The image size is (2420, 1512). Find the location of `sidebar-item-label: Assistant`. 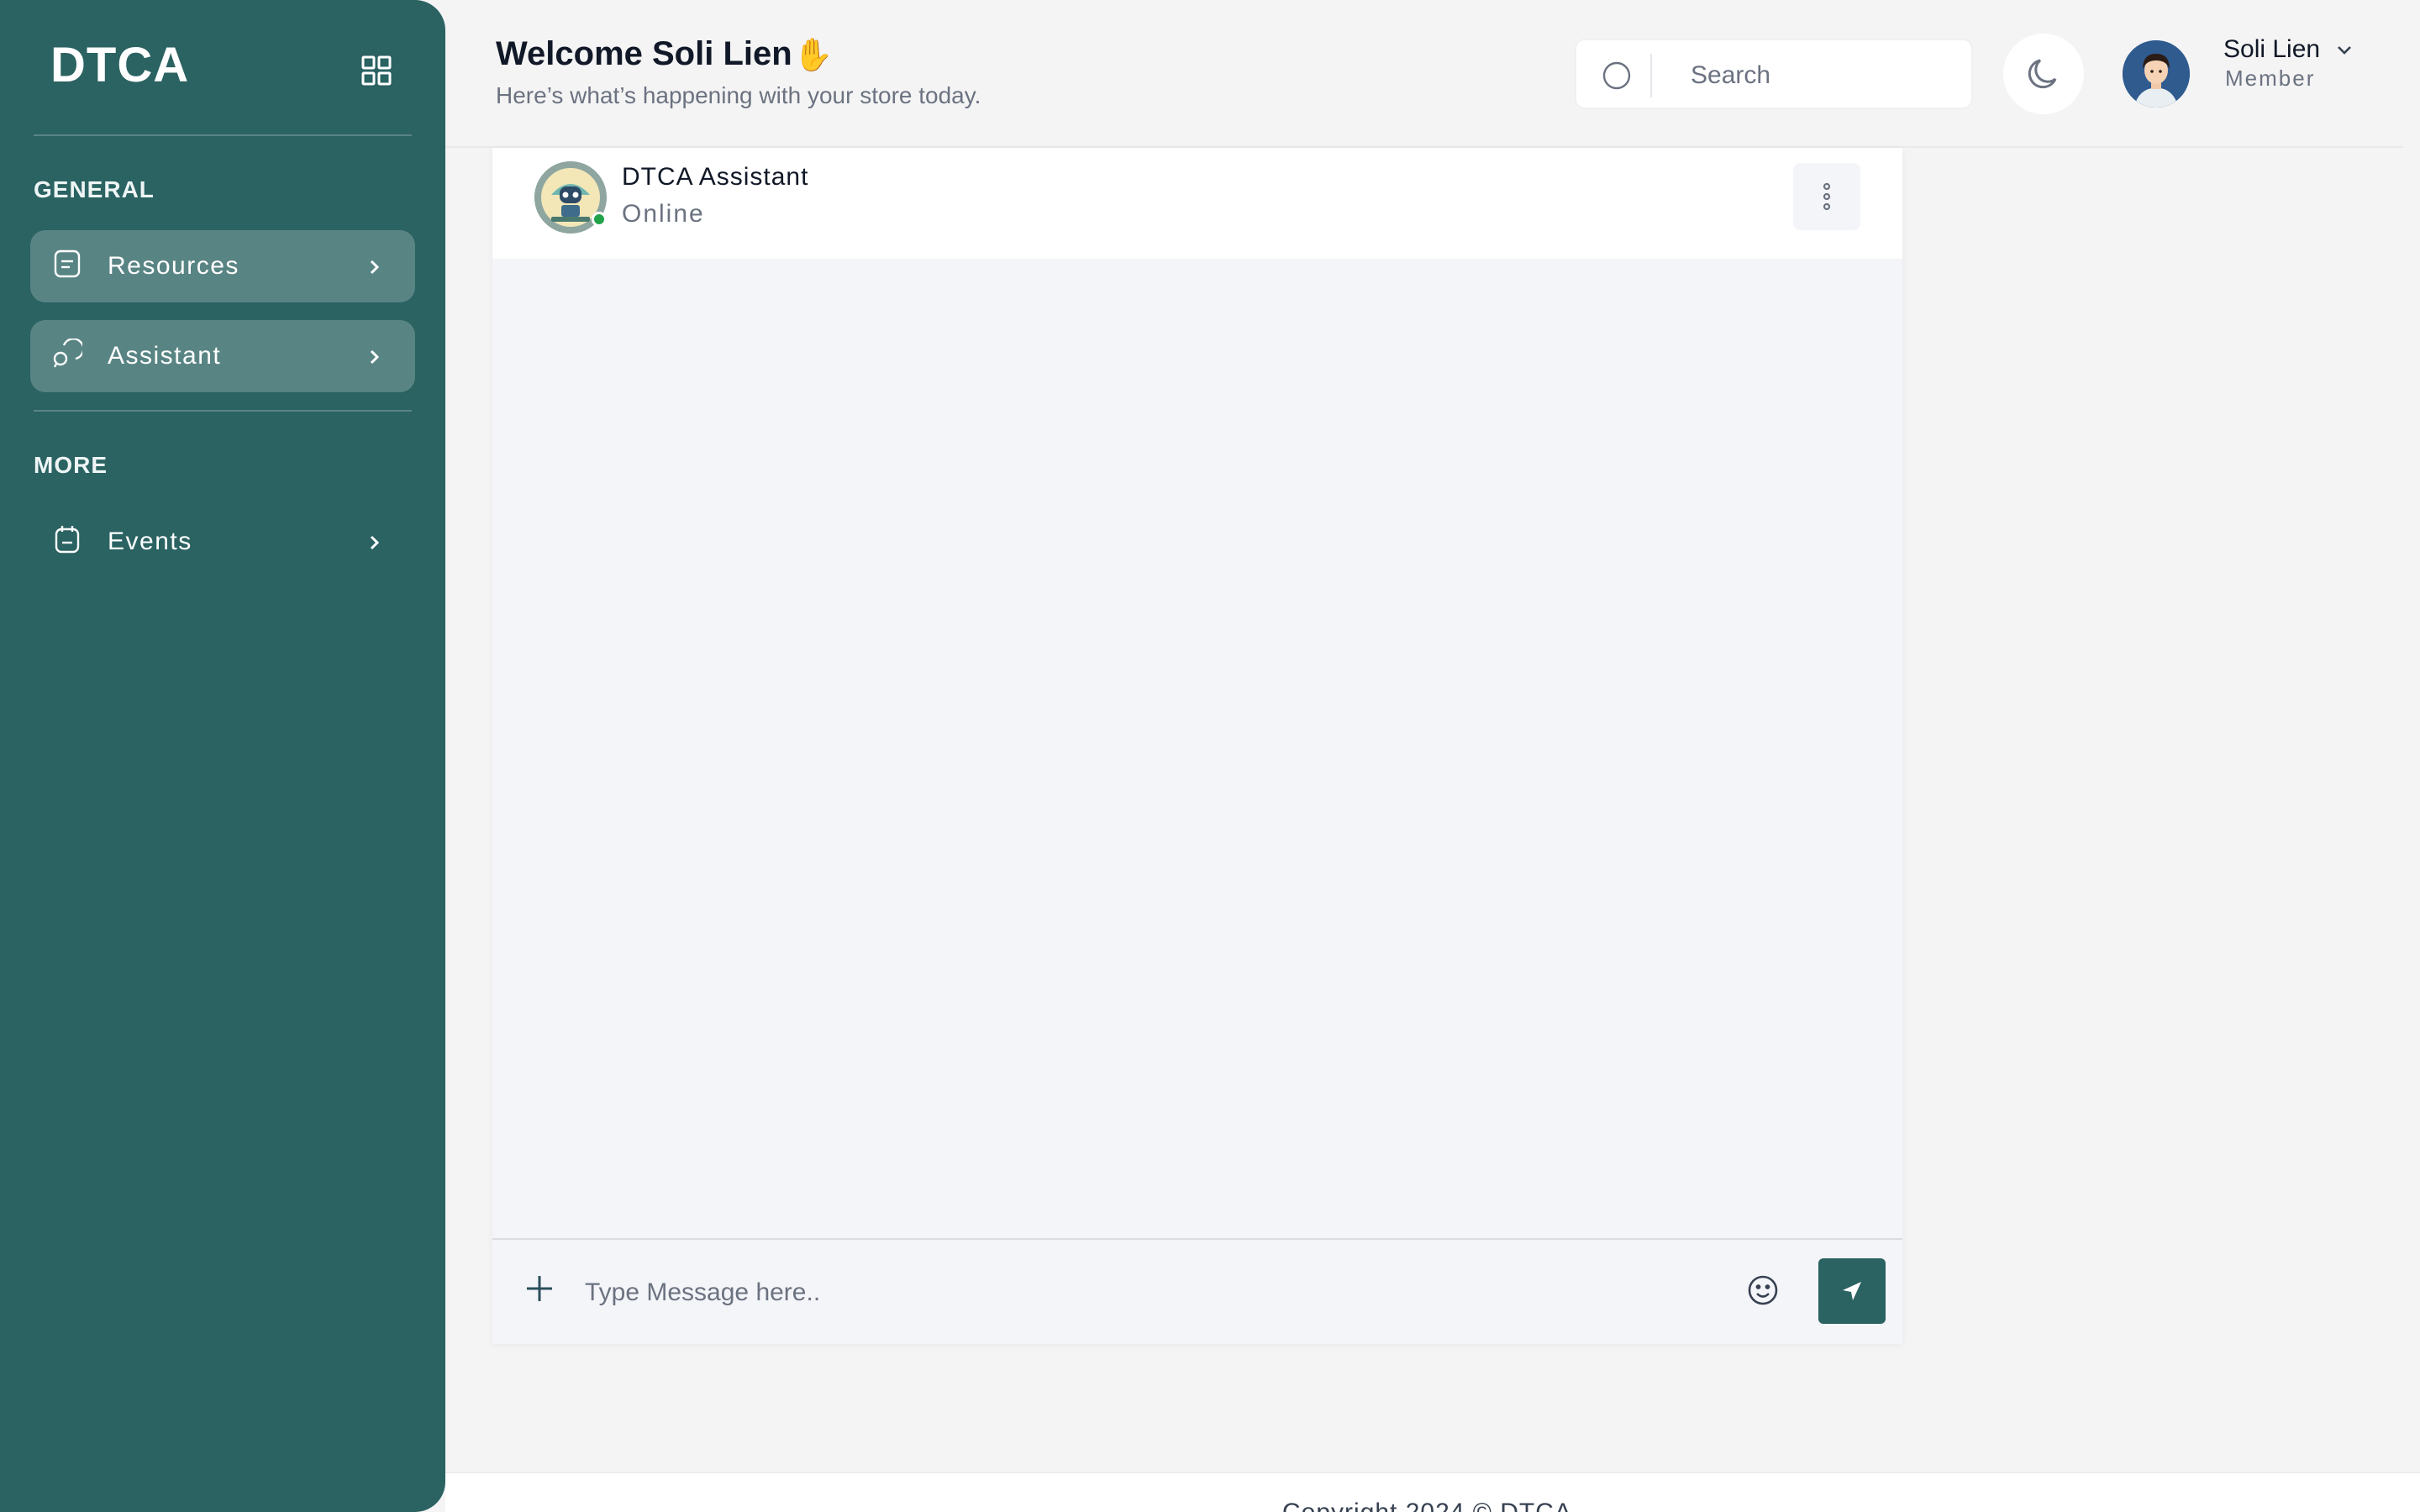

sidebar-item-label: Assistant is located at coordinates (165, 356).